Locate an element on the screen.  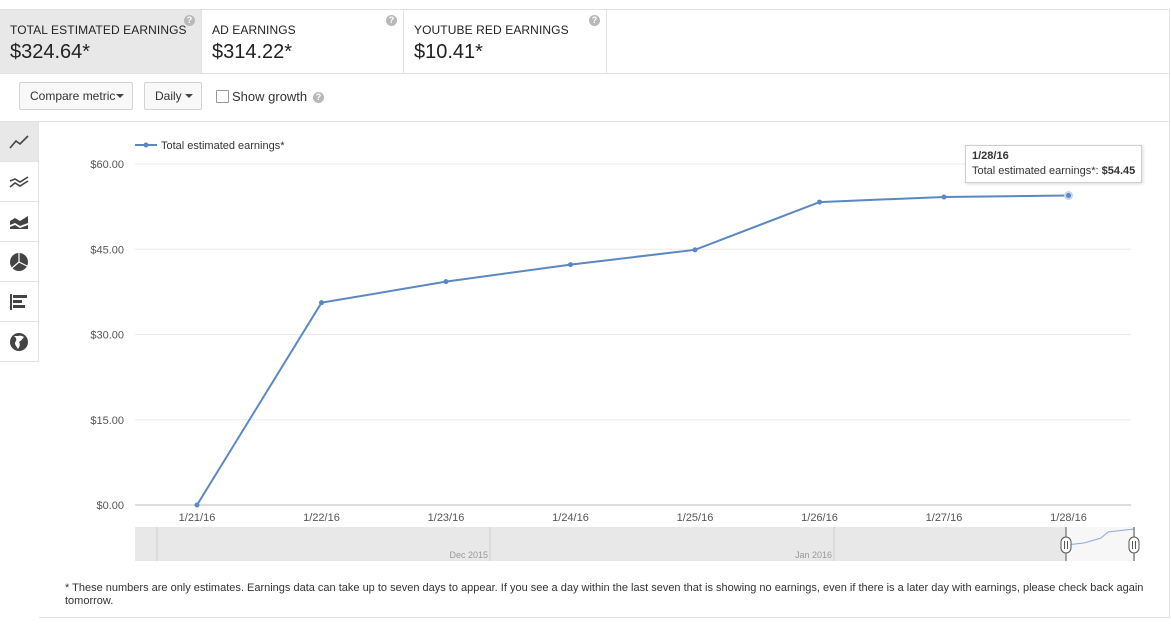
legend-label: Total estimated earnings* is located at coordinates (223, 146).